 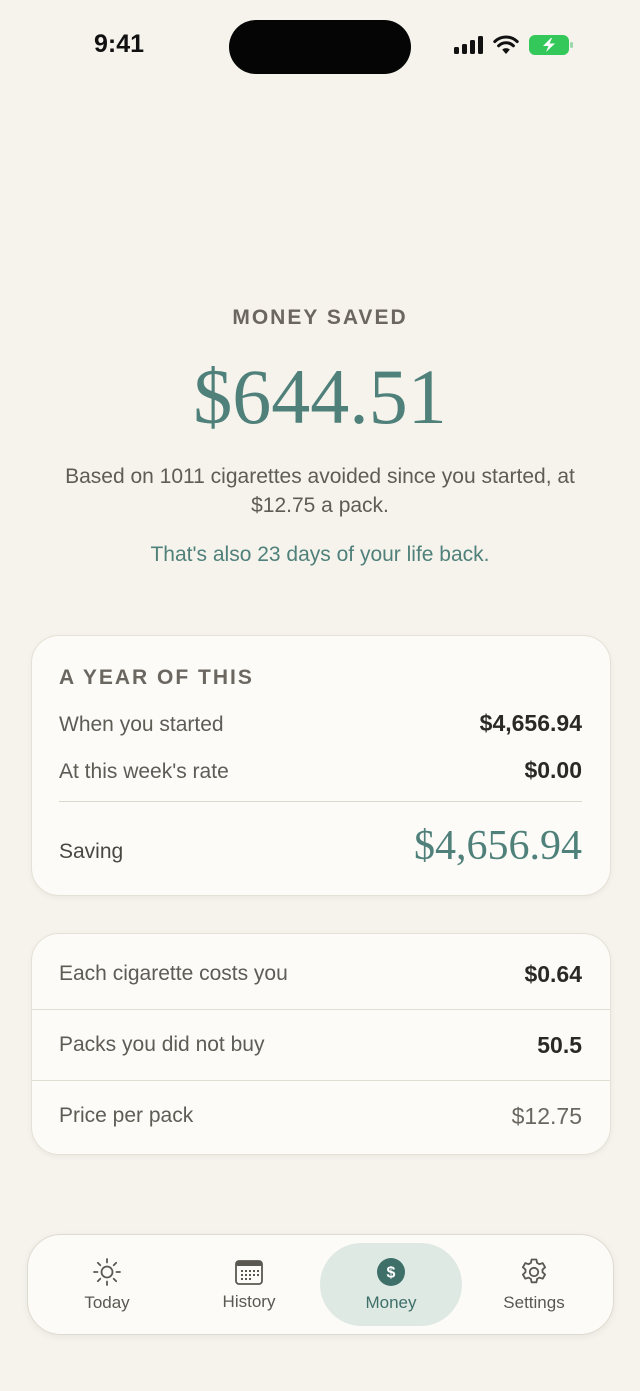 What do you see at coordinates (162, 1044) in the screenshot?
I see `packs-not-bought-label: Packs you did not buy` at bounding box center [162, 1044].